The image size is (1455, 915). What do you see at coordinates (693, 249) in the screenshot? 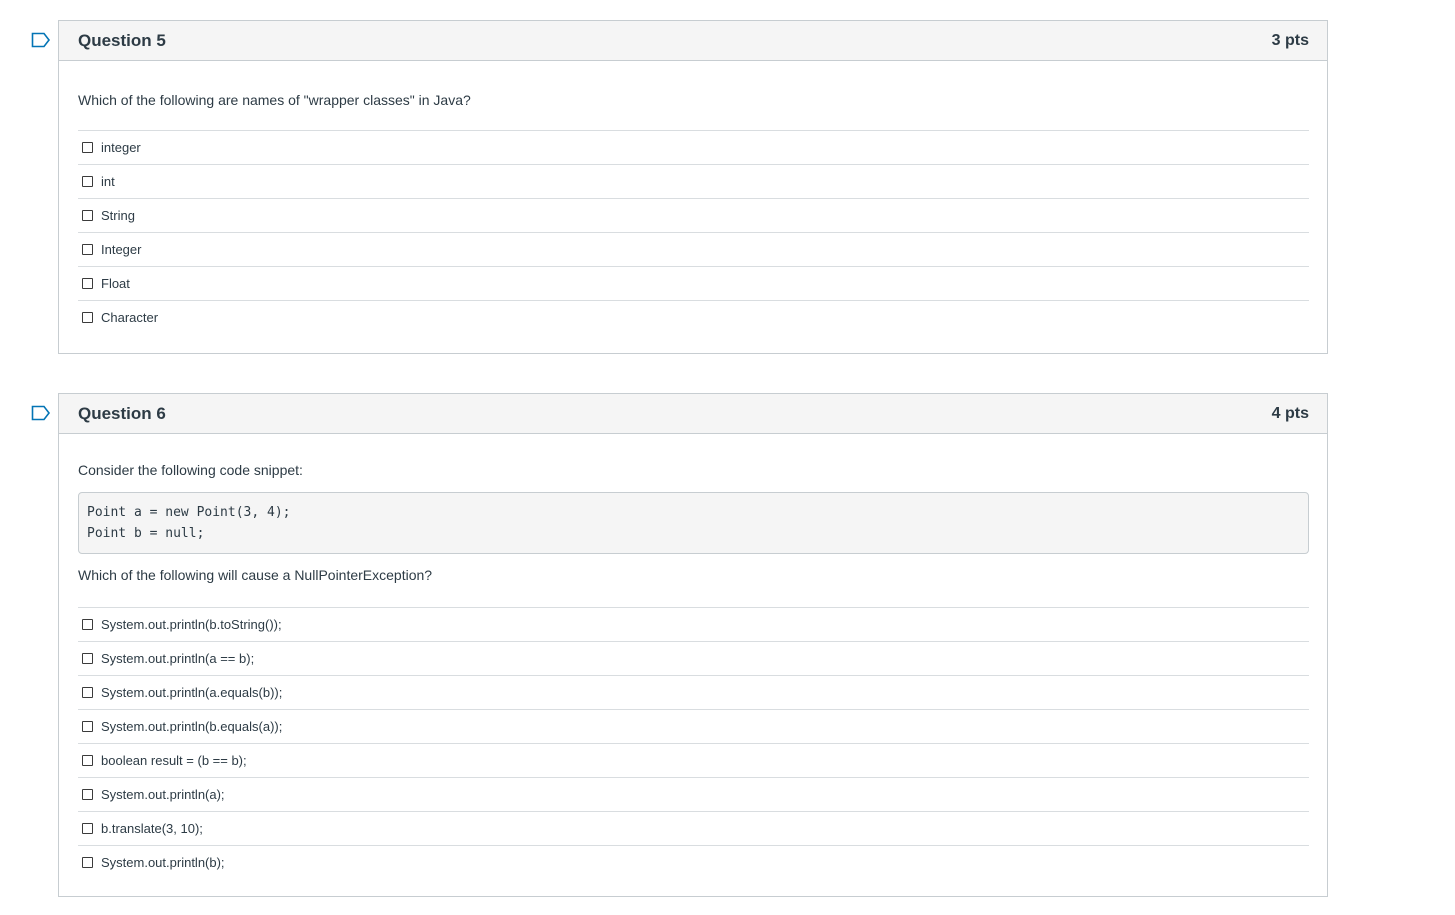
I see `answer-option: Integer` at bounding box center [693, 249].